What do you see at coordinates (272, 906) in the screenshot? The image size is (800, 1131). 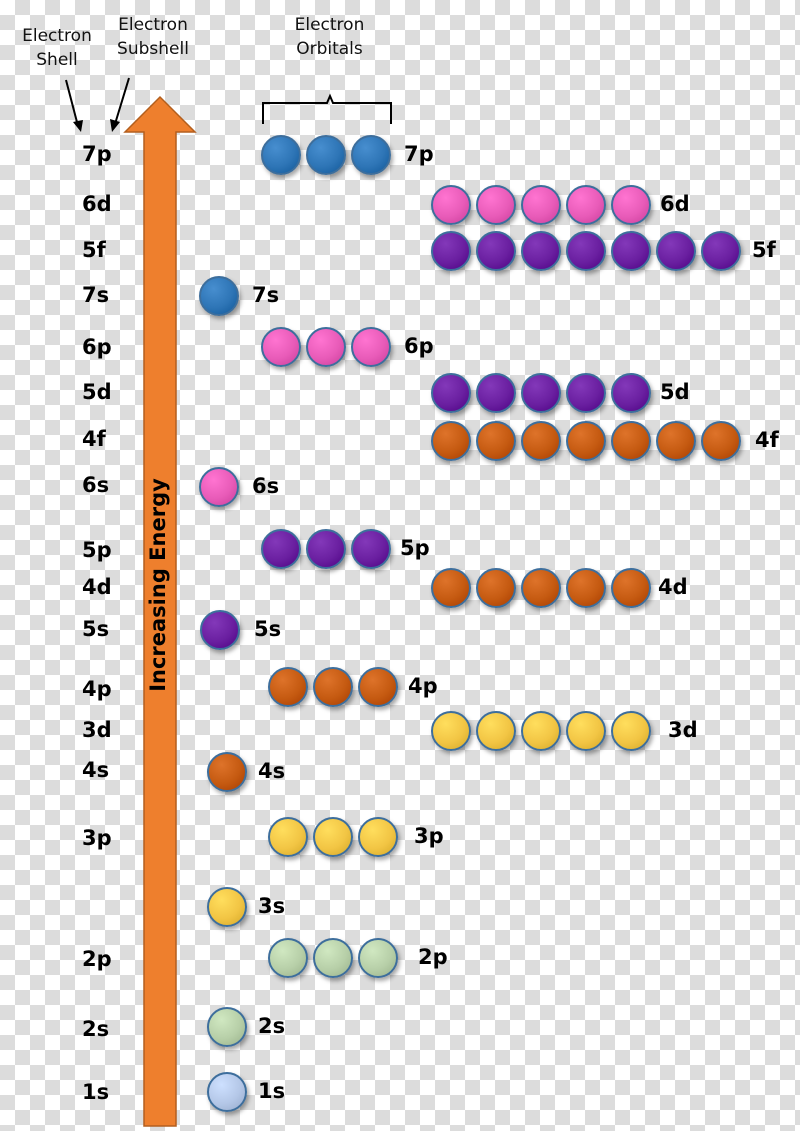 I see `orbital-row-label: 3s` at bounding box center [272, 906].